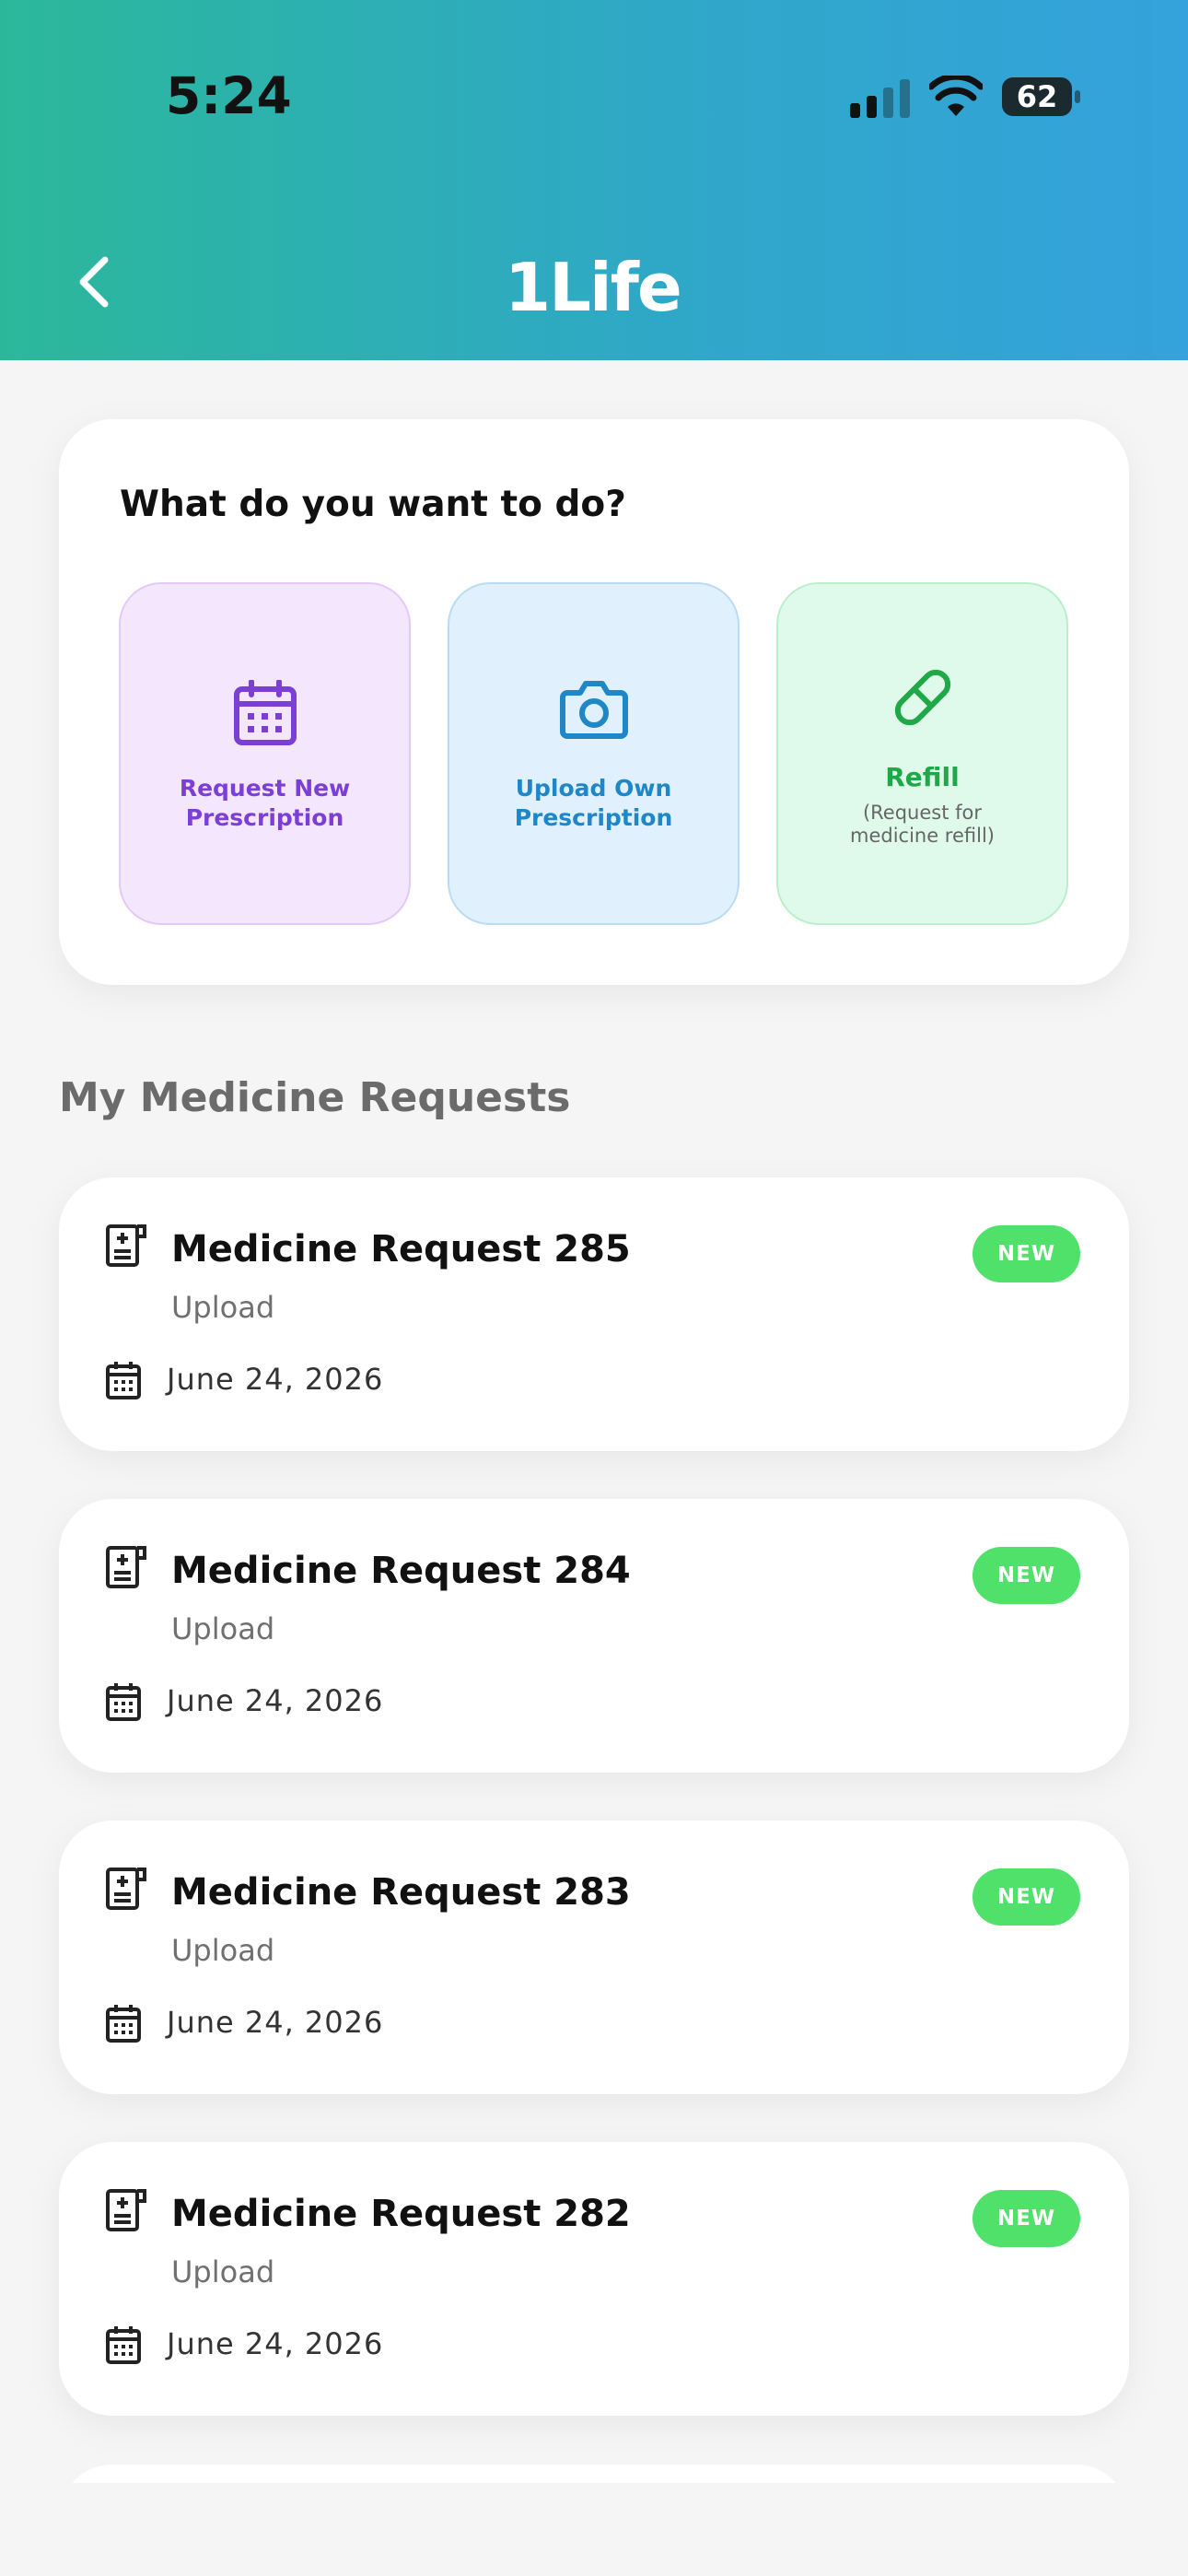 Image resolution: width=1188 pixels, height=2576 pixels. I want to click on app-logo: 1Life, so click(593, 287).